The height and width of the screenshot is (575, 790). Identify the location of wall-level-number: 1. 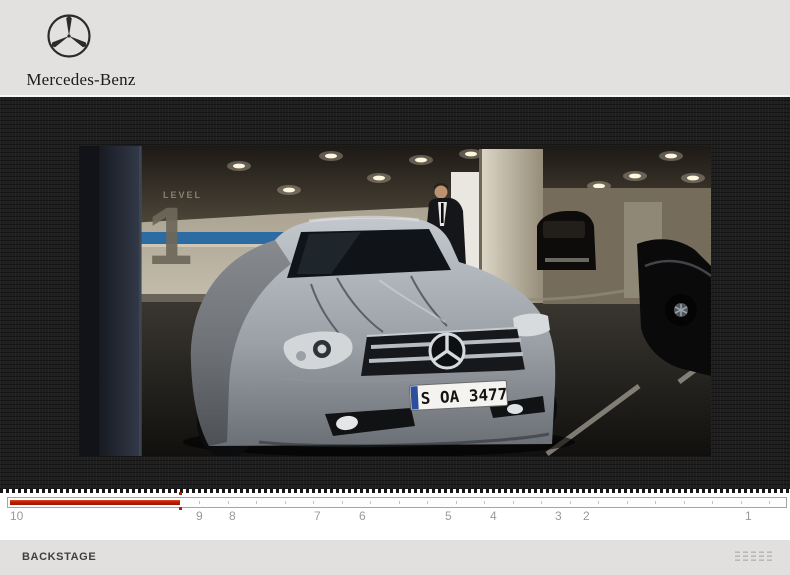
(170, 236).